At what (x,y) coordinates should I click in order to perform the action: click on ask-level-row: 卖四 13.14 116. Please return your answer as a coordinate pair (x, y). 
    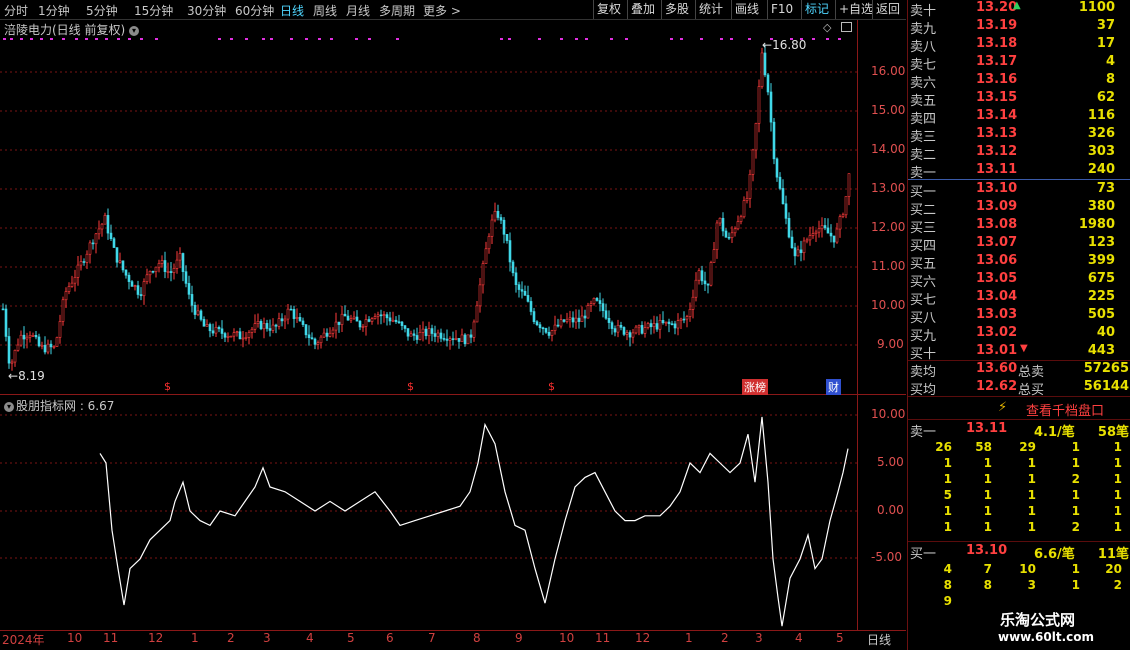
    Looking at the image, I should click on (1019, 117).